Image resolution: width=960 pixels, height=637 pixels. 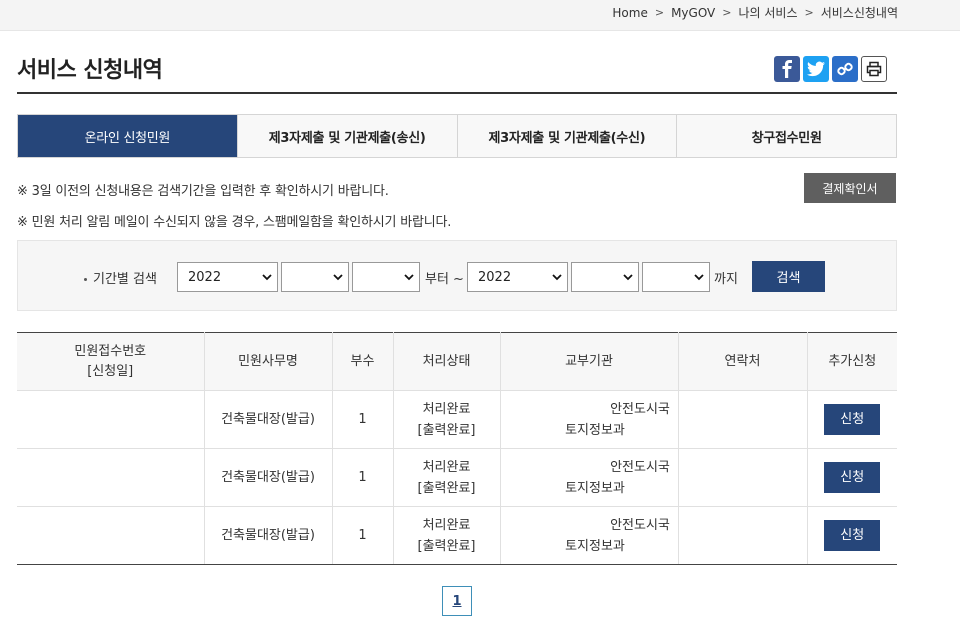 I want to click on print-icon, so click(x=874, y=69).